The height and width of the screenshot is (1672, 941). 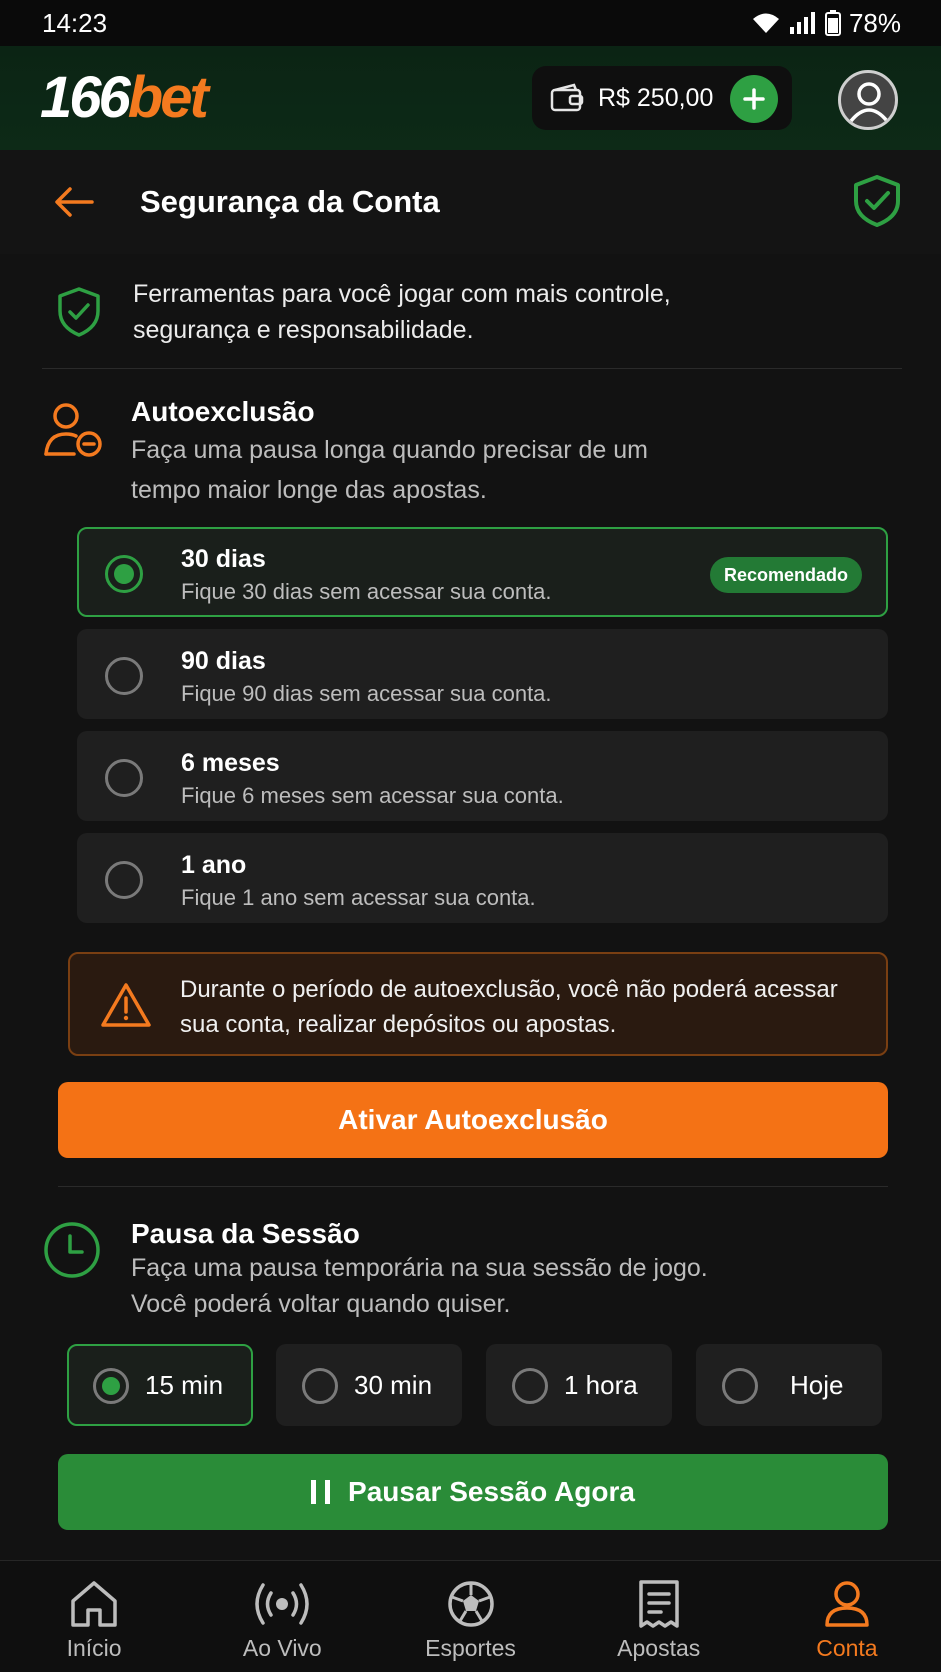 I want to click on pause-option-30-min: 30 min, so click(x=369, y=1385).